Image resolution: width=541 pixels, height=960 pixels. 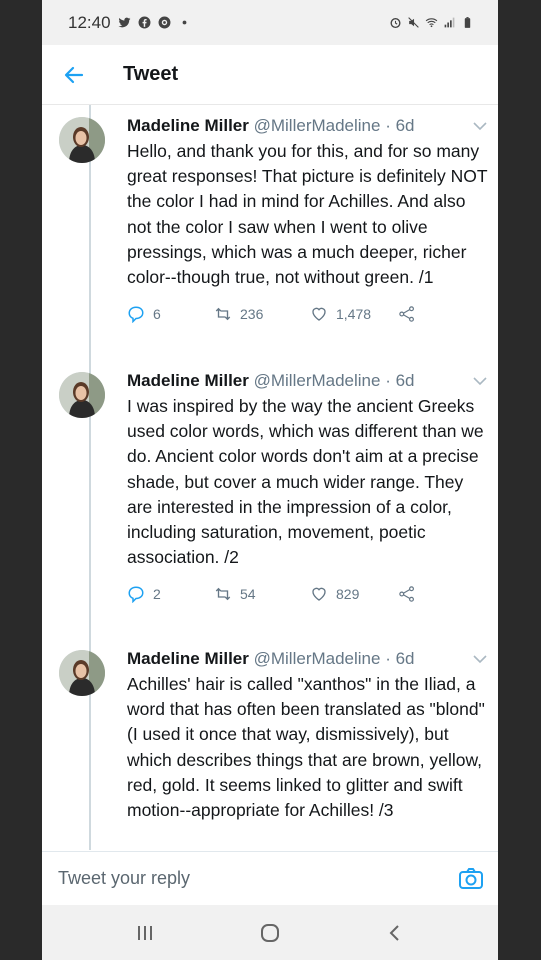 I want to click on reply-count: 2, so click(x=157, y=594).